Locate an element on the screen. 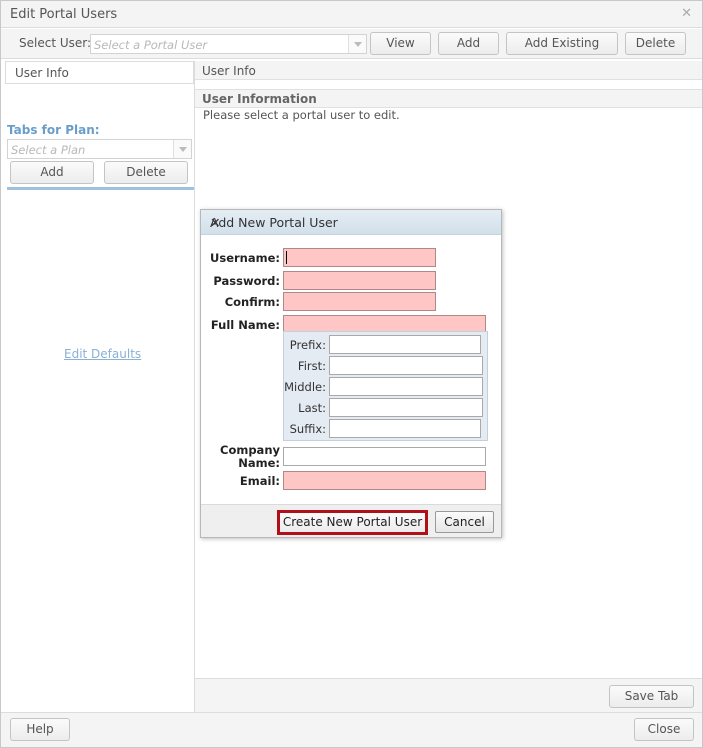 Image resolution: width=703 pixels, height=748 pixels. empty-state-message: Please select a portal user to edit. is located at coordinates (301, 115).